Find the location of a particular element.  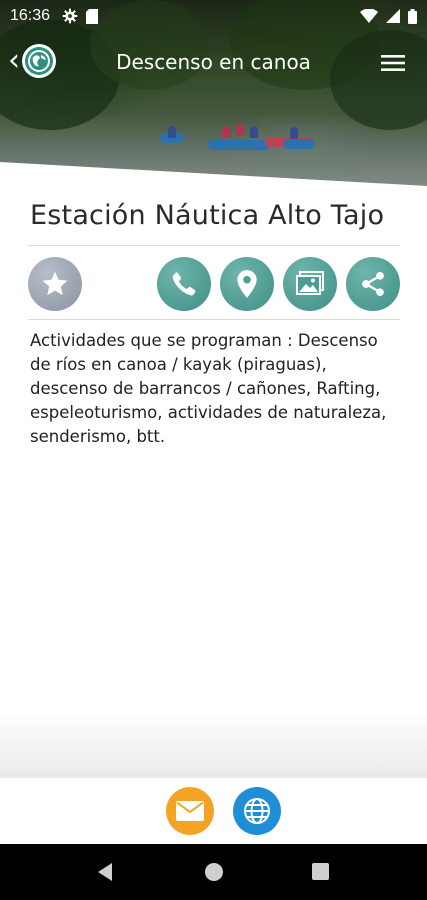

envelope-icon is located at coordinates (190, 811).